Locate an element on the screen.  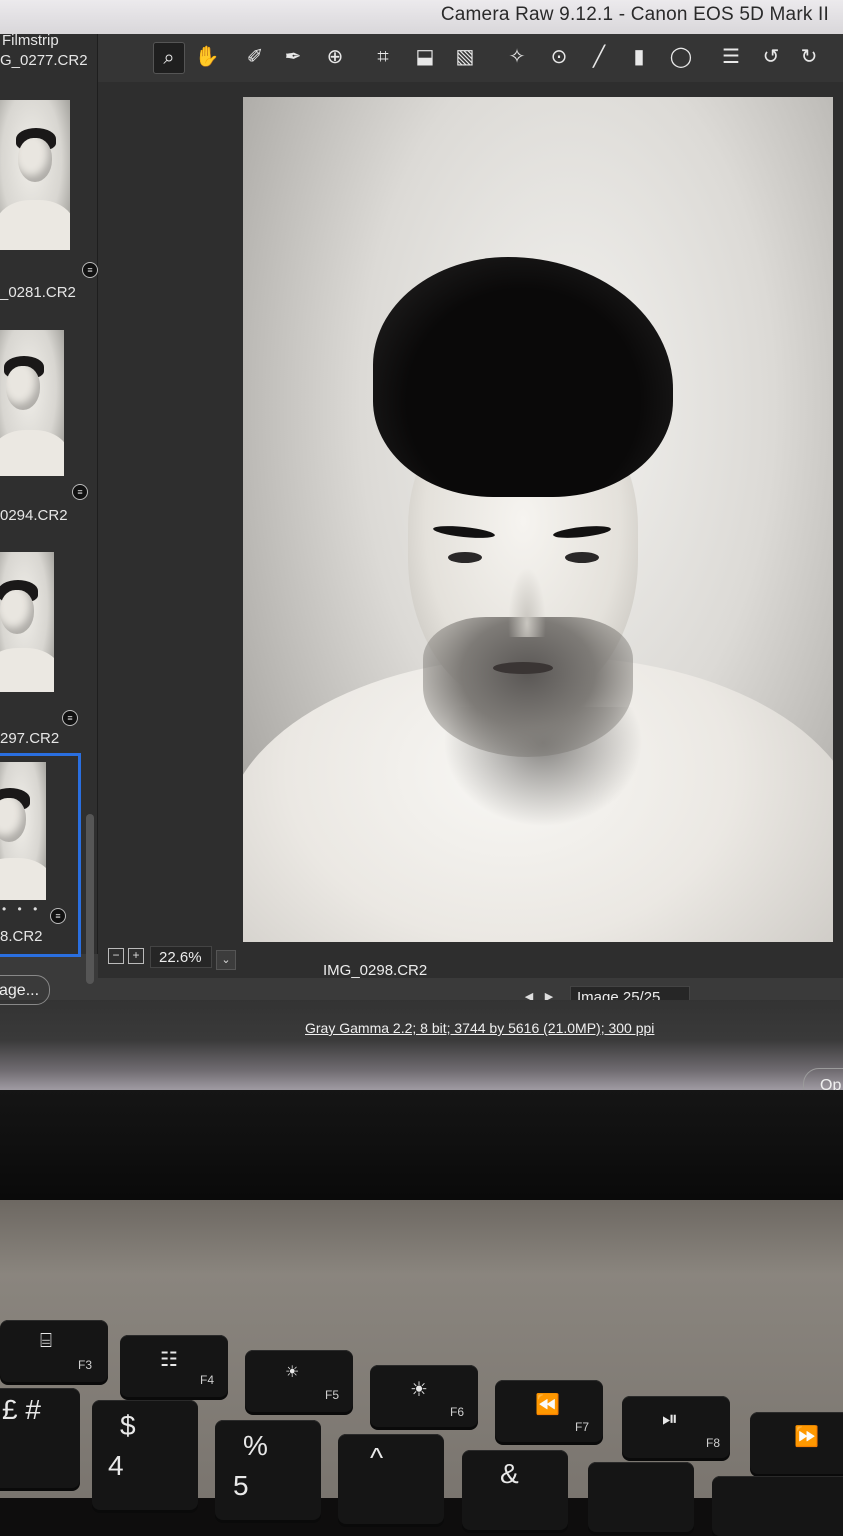
rewind-icon: ⏪ is located at coordinates (547, 1405).